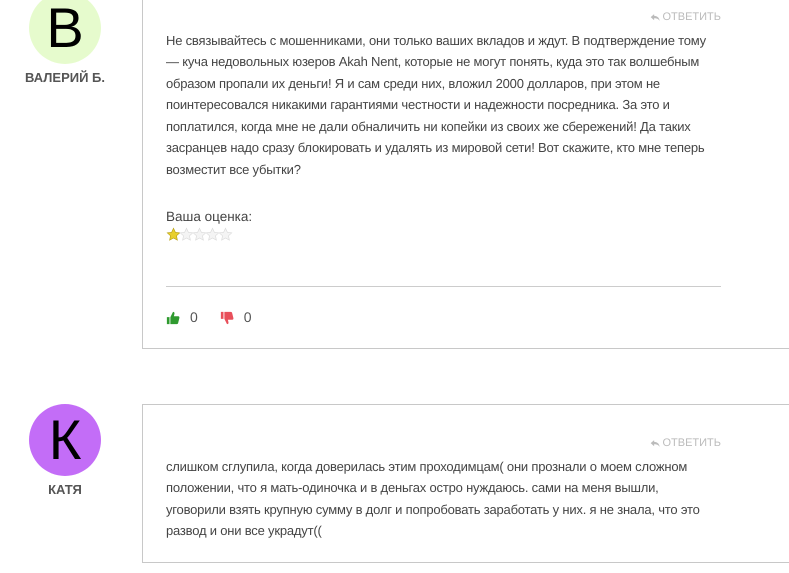 The width and height of the screenshot is (789, 573). I want to click on avatar: В, so click(65, 32).